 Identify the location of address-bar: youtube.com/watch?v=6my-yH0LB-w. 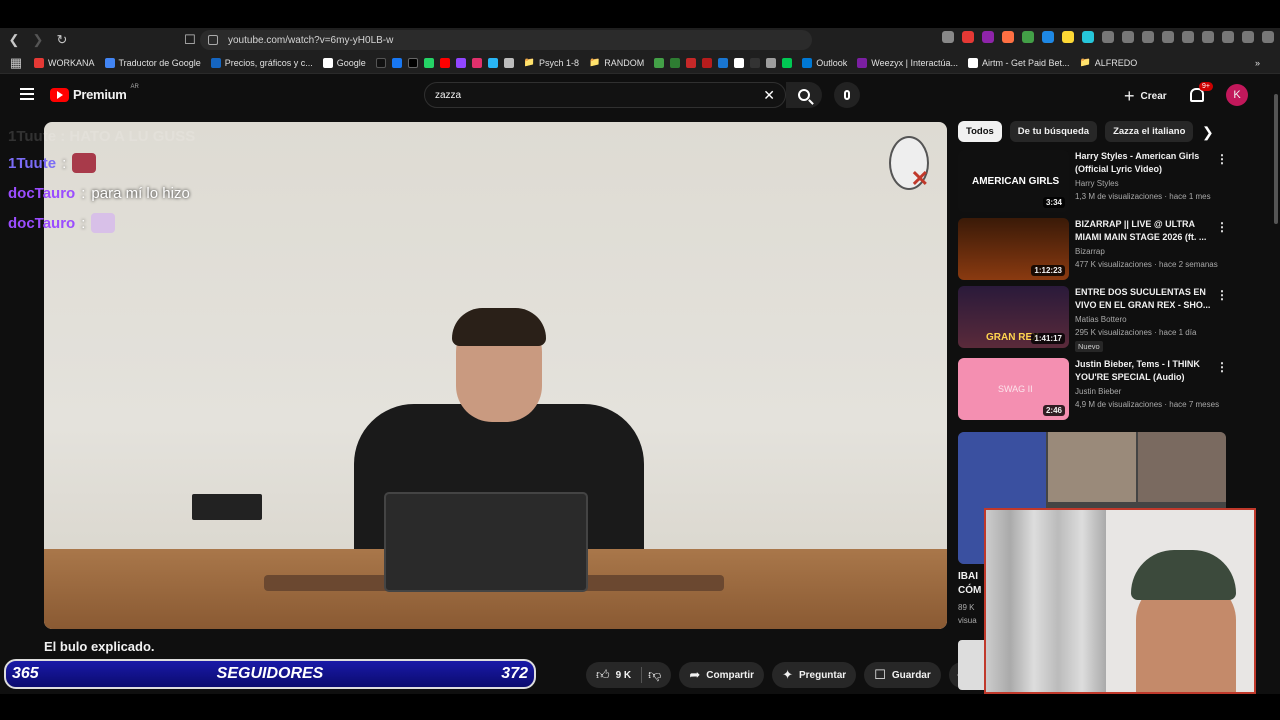
(506, 40).